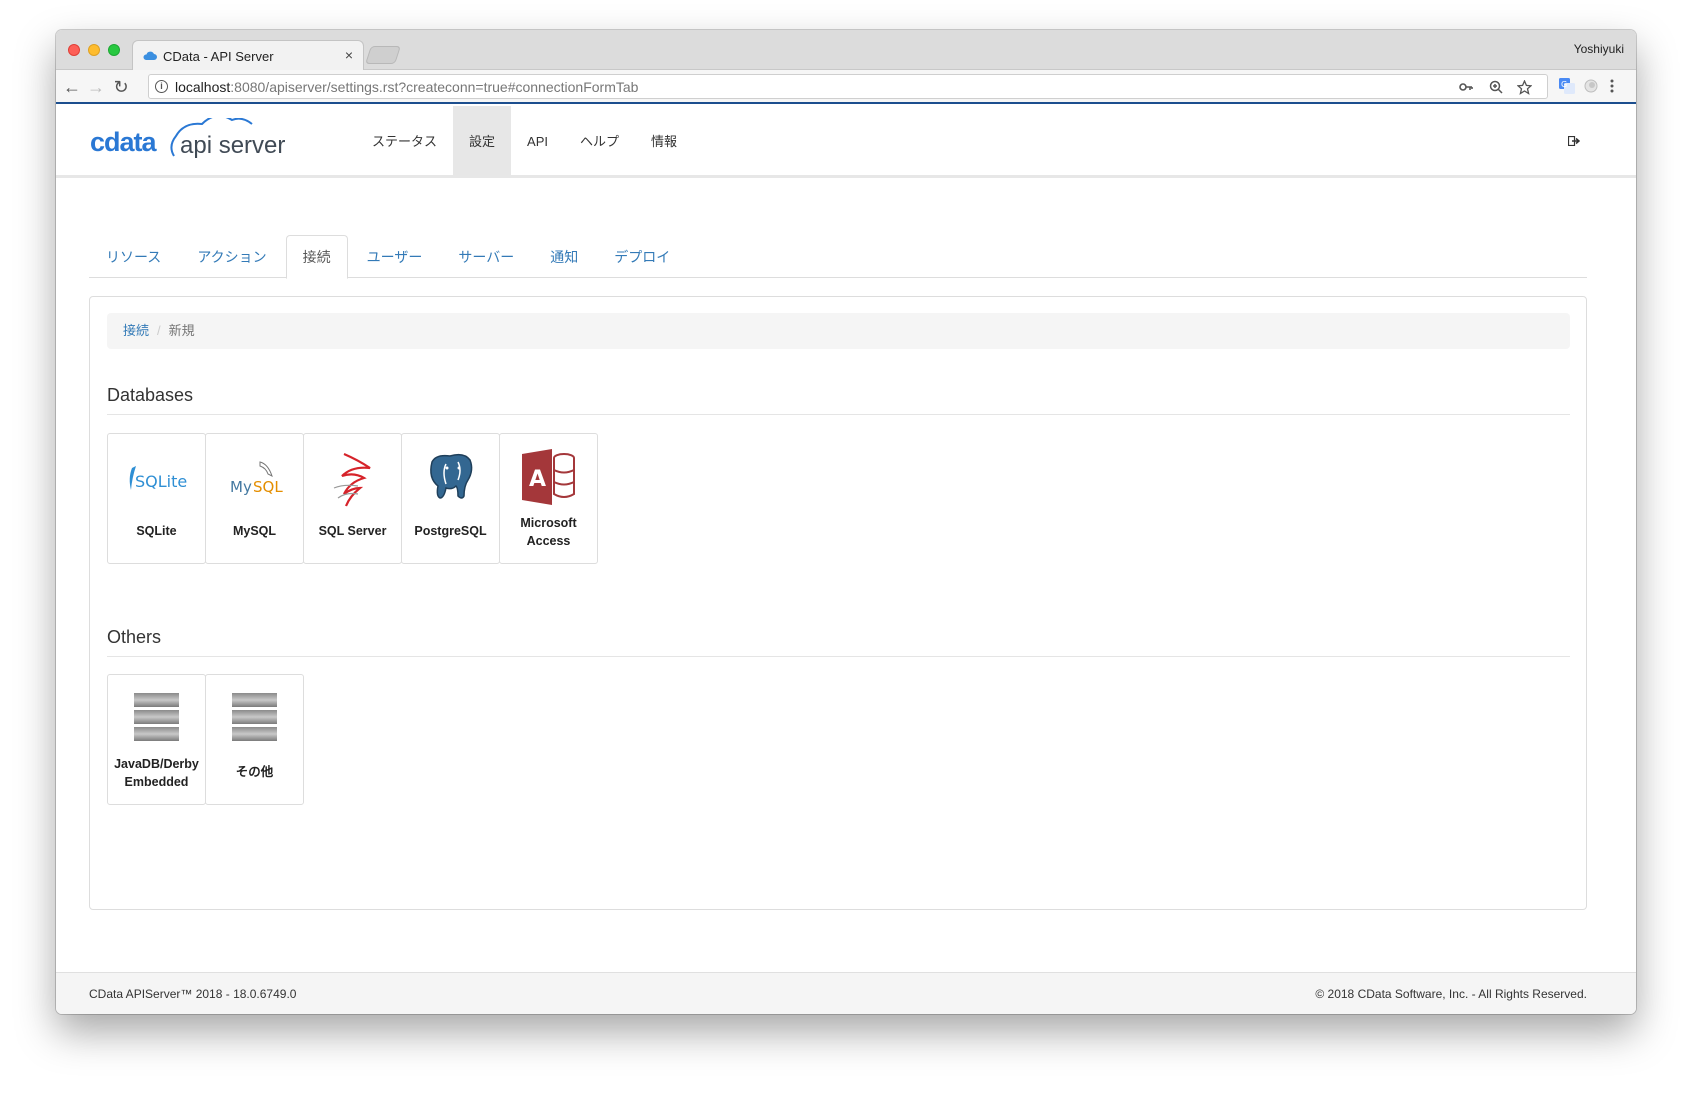  Describe the element at coordinates (642, 256) in the screenshot. I see `tab-deploy: デプロイ` at that location.